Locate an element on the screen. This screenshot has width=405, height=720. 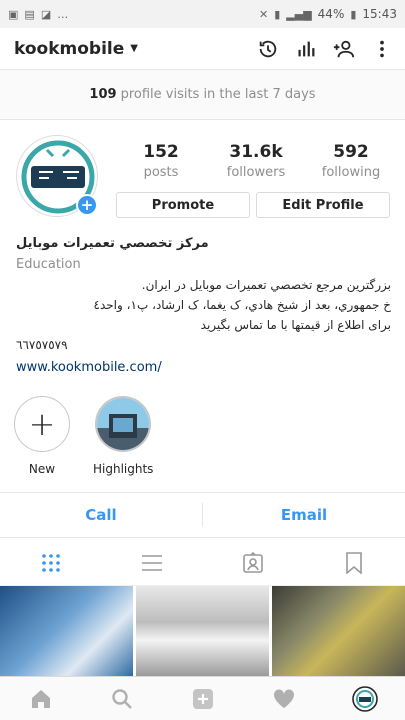
post-grid is located at coordinates (202, 631).